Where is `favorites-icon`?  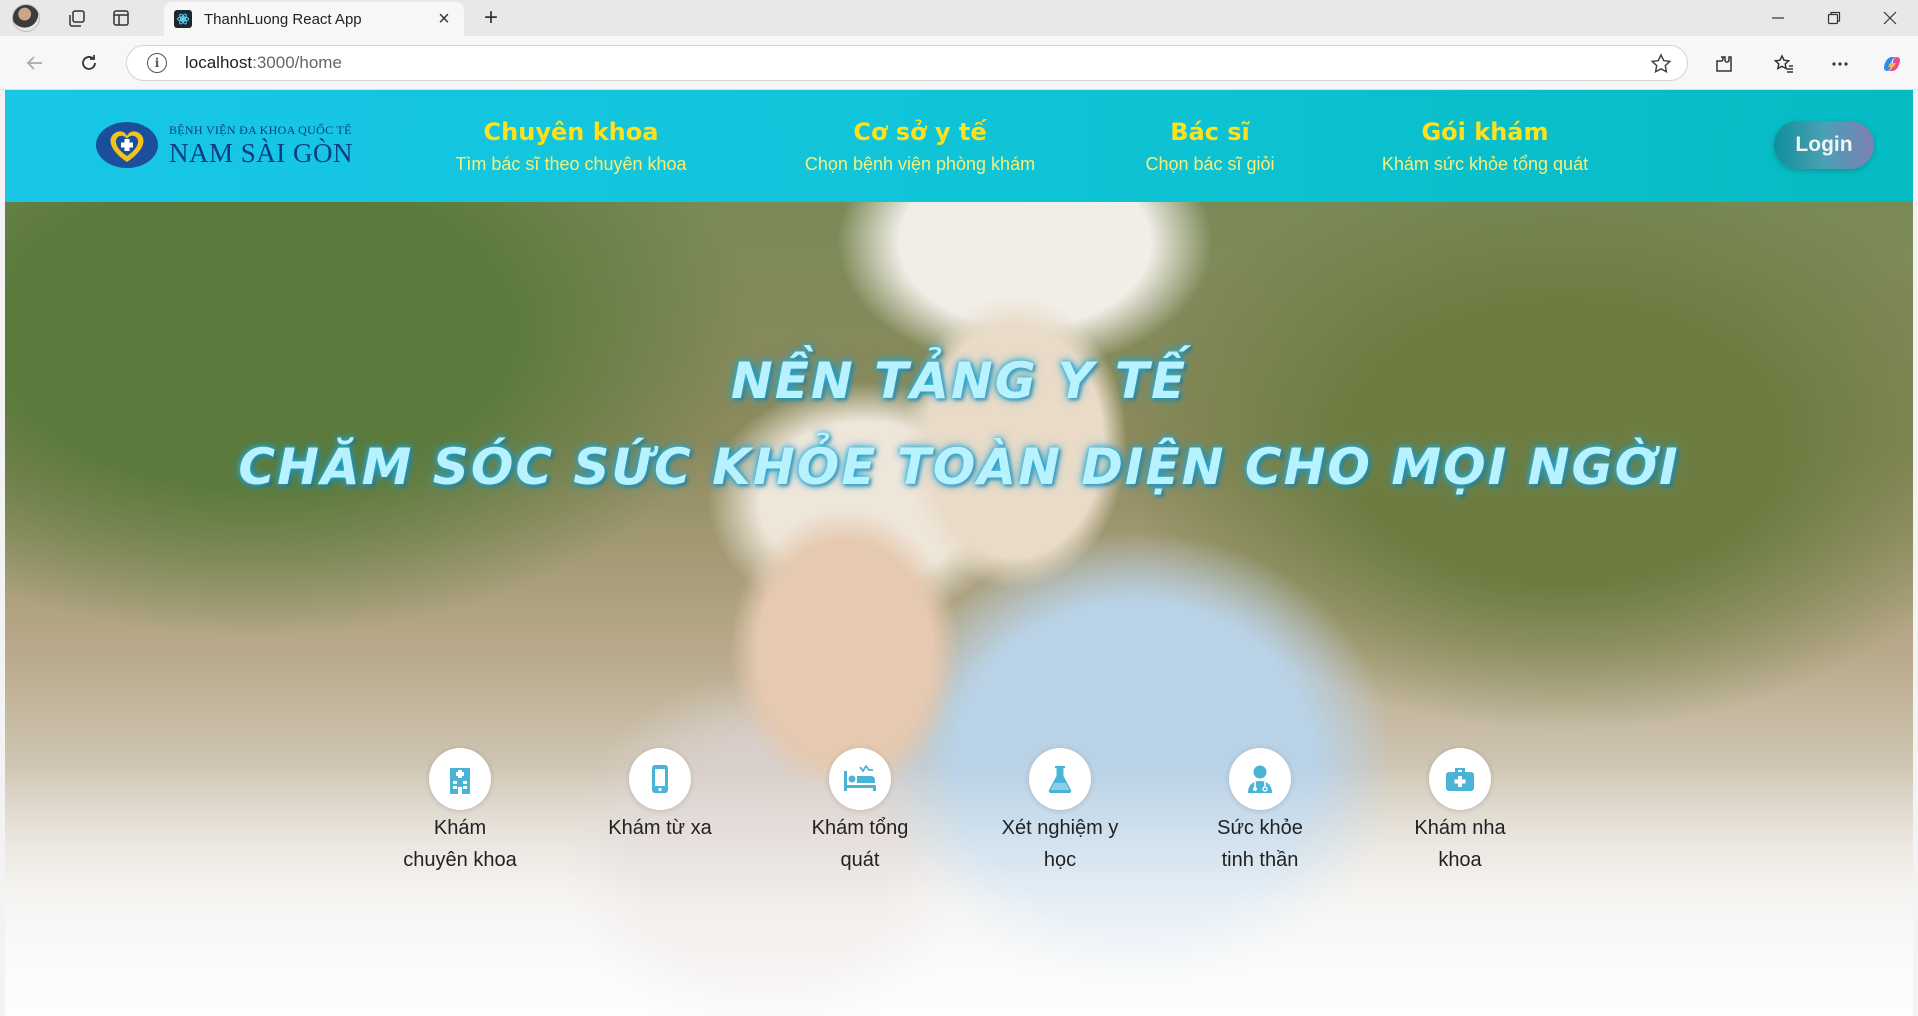 favorites-icon is located at coordinates (1784, 64).